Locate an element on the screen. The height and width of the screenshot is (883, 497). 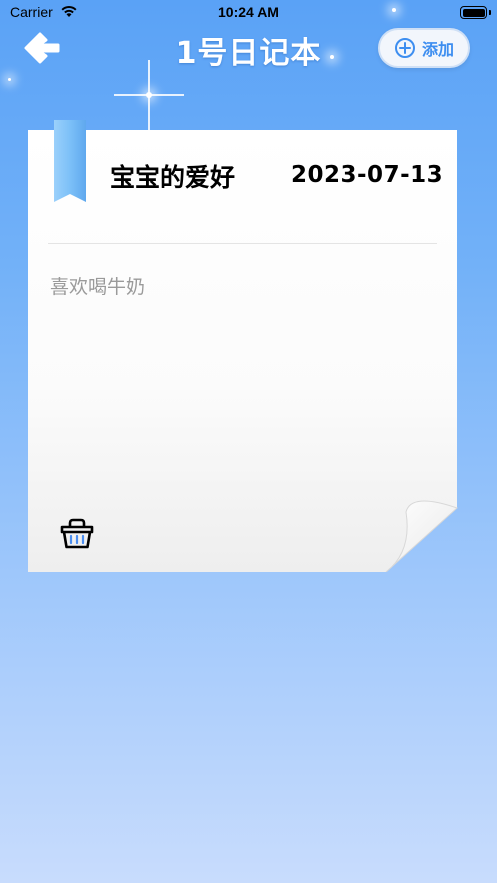
add-button: 添加 is located at coordinates (424, 48).